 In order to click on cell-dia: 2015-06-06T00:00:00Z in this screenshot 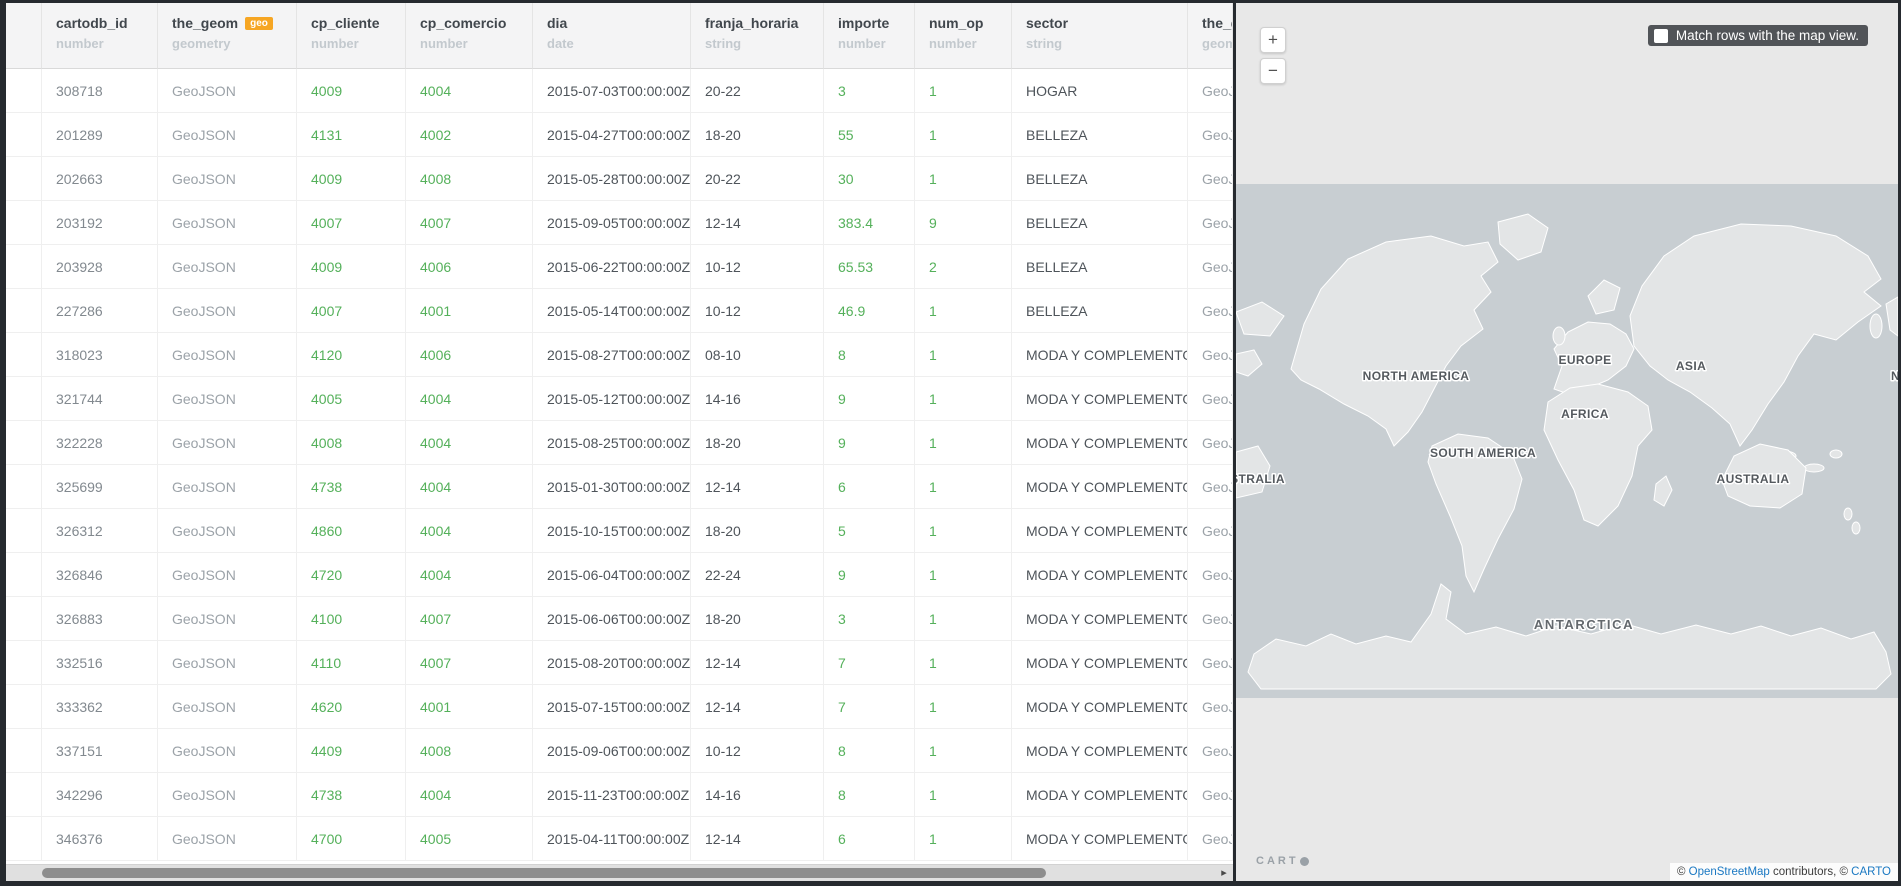, I will do `click(612, 619)`.